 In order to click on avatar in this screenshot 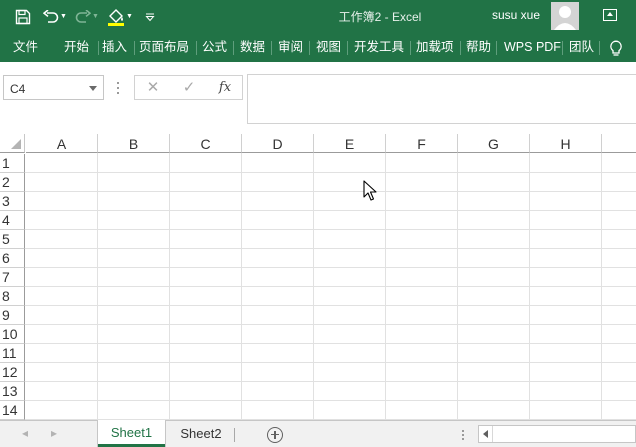, I will do `click(565, 16)`.